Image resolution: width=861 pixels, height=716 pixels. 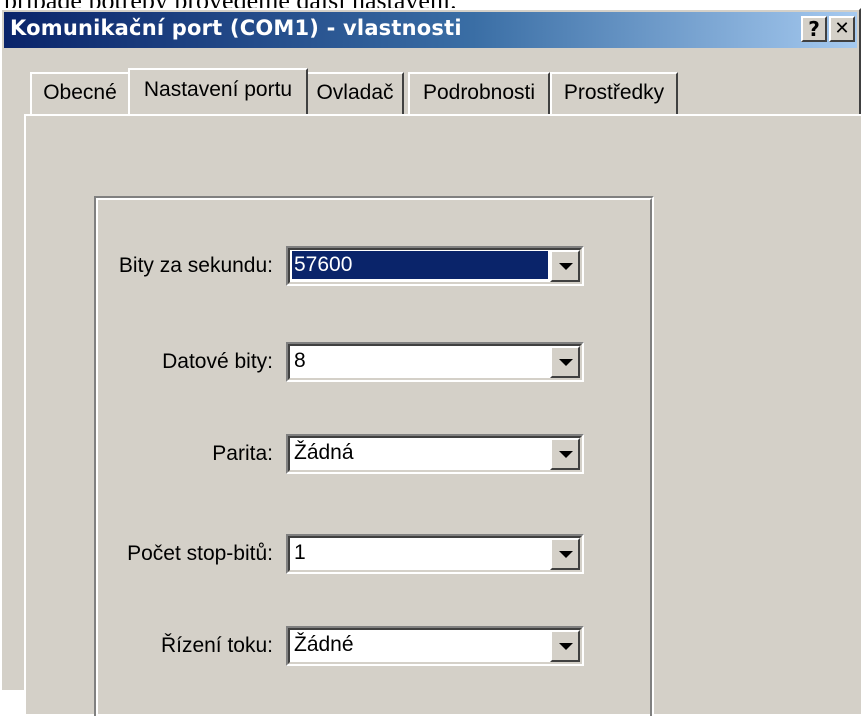 I want to click on title-bar: Komunikační port (COM1) - vlastnosti ? ✕, so click(x=430, y=30).